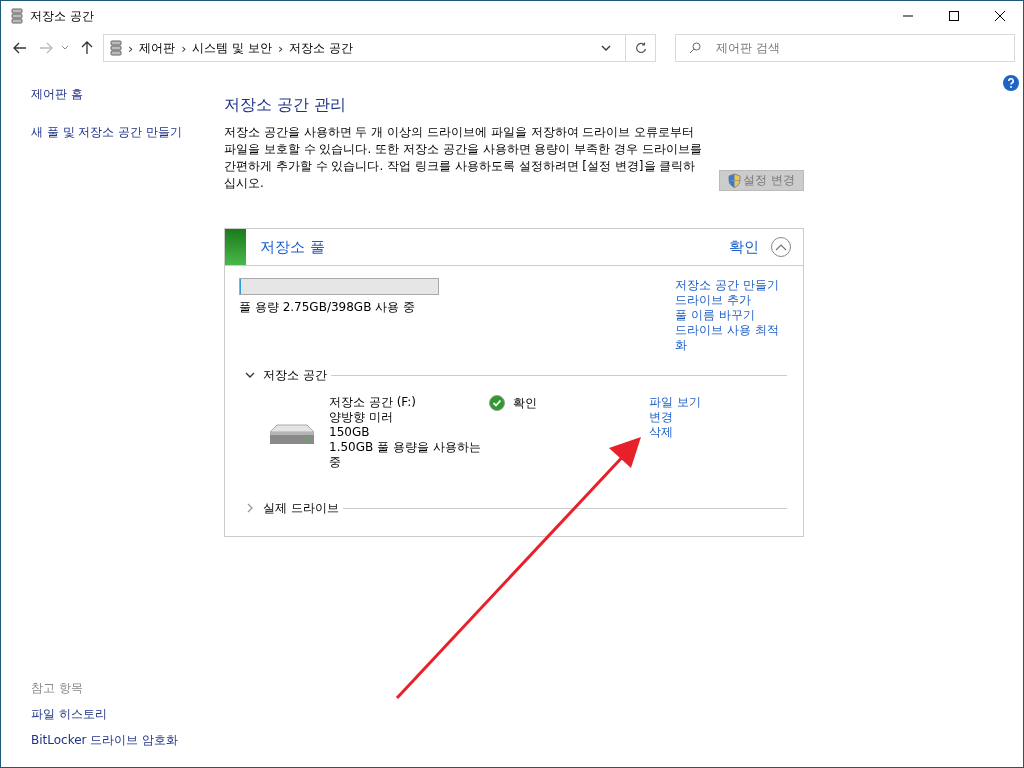  What do you see at coordinates (731, 338) in the screenshot?
I see `pool-action-link: 드라이브 사용 최적화` at bounding box center [731, 338].